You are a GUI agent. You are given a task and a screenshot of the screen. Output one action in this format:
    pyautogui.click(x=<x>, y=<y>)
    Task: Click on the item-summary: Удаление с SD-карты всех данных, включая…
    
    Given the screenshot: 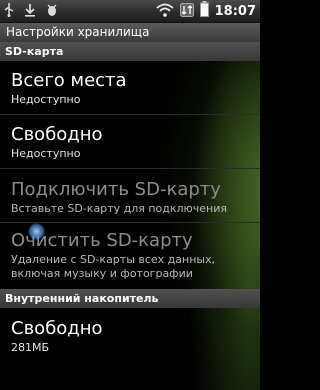 What is the action you would take?
    pyautogui.click(x=113, y=266)
    